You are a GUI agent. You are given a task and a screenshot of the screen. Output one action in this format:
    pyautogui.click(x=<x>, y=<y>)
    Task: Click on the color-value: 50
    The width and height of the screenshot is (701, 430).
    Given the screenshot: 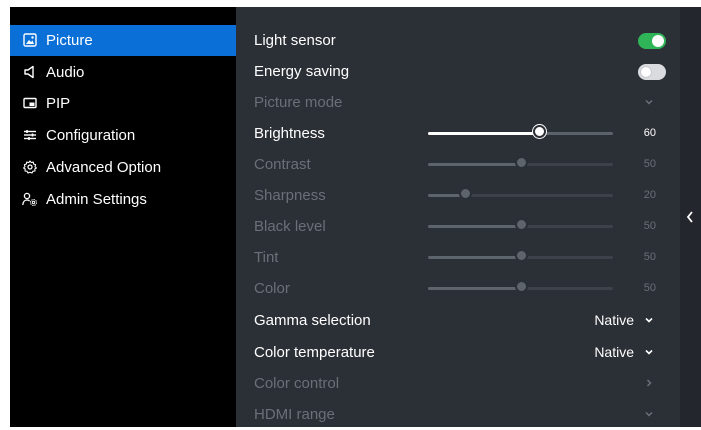 What is the action you would take?
    pyautogui.click(x=649, y=288)
    